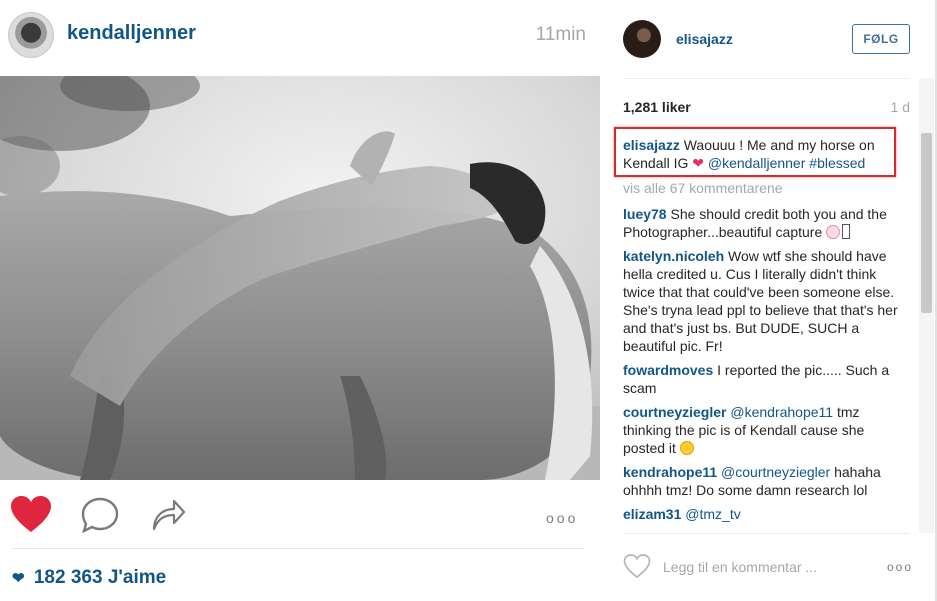  Describe the element at coordinates (703, 188) in the screenshot. I see `view-all-comments-link: vis alle 67 kommentarene` at that location.